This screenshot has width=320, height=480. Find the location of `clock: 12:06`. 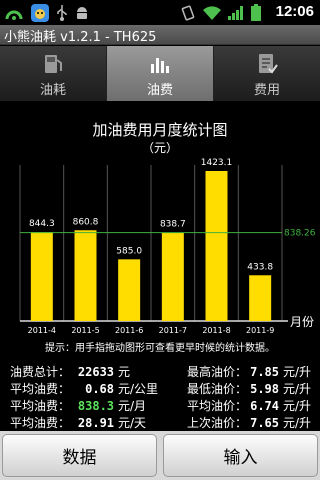

clock: 12:06 is located at coordinates (294, 11).